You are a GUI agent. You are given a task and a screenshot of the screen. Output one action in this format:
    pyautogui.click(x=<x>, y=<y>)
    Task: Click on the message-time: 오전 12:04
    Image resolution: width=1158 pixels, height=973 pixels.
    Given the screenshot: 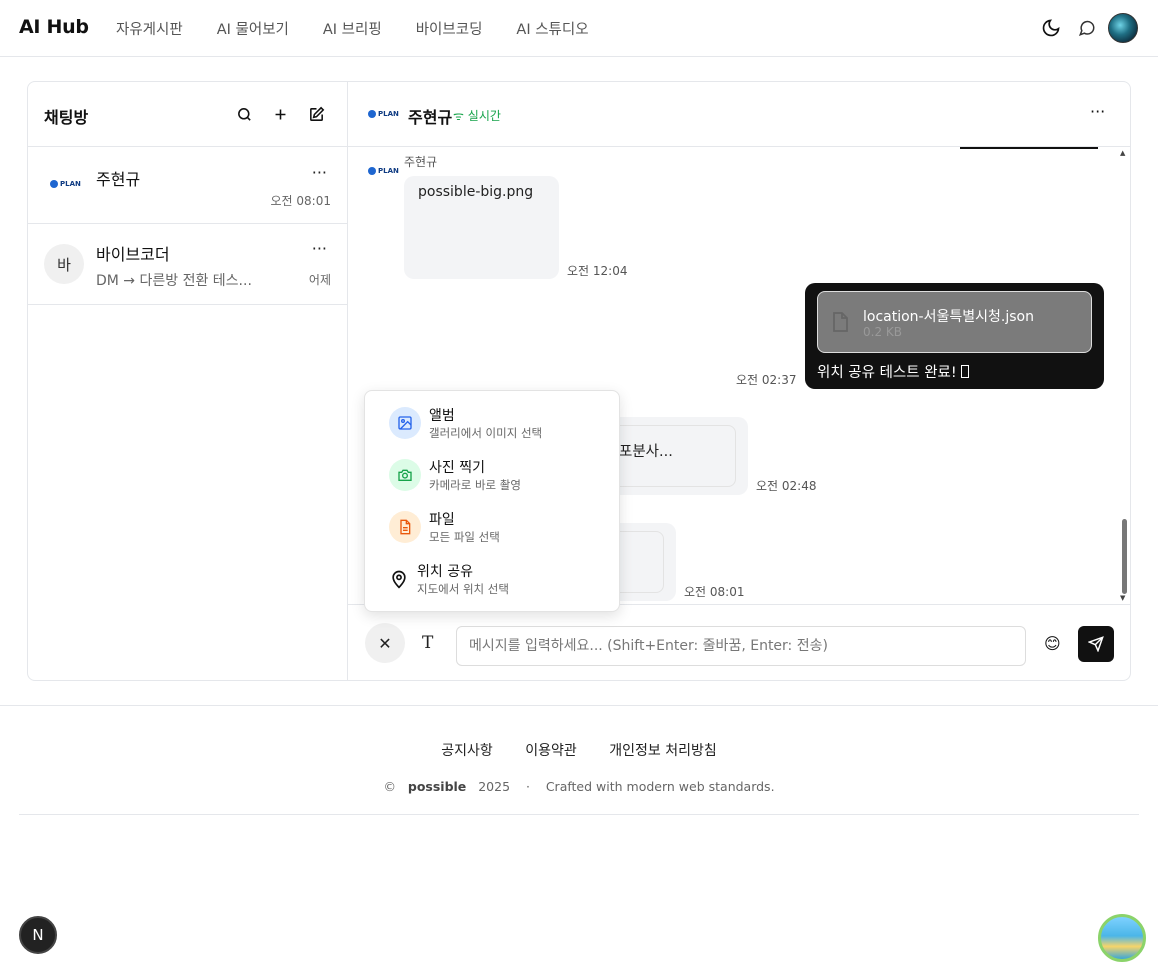 What is the action you would take?
    pyautogui.click(x=597, y=271)
    